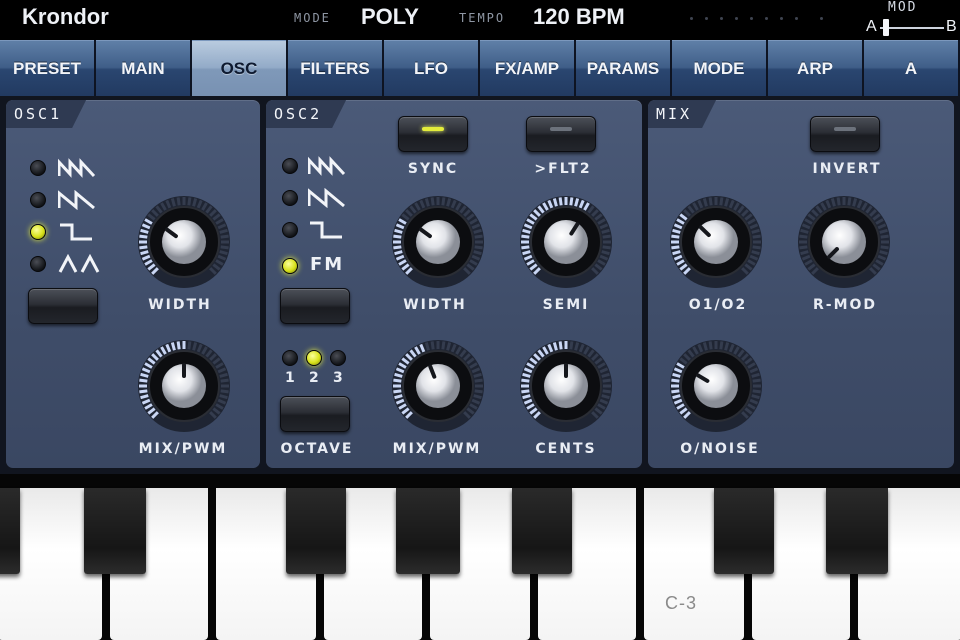 This screenshot has height=640, width=960. What do you see at coordinates (716, 386) in the screenshot?
I see `onoise-knob` at bounding box center [716, 386].